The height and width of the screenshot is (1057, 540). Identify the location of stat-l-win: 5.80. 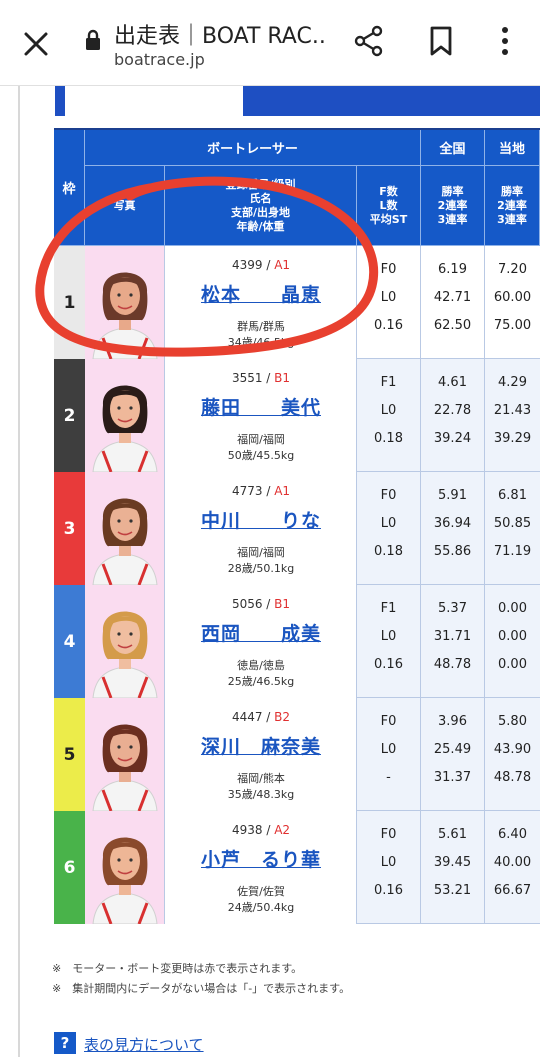
(512, 721).